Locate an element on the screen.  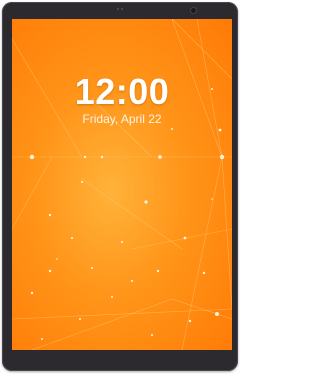
clock-date: Friday, April 22 is located at coordinates (122, 119).